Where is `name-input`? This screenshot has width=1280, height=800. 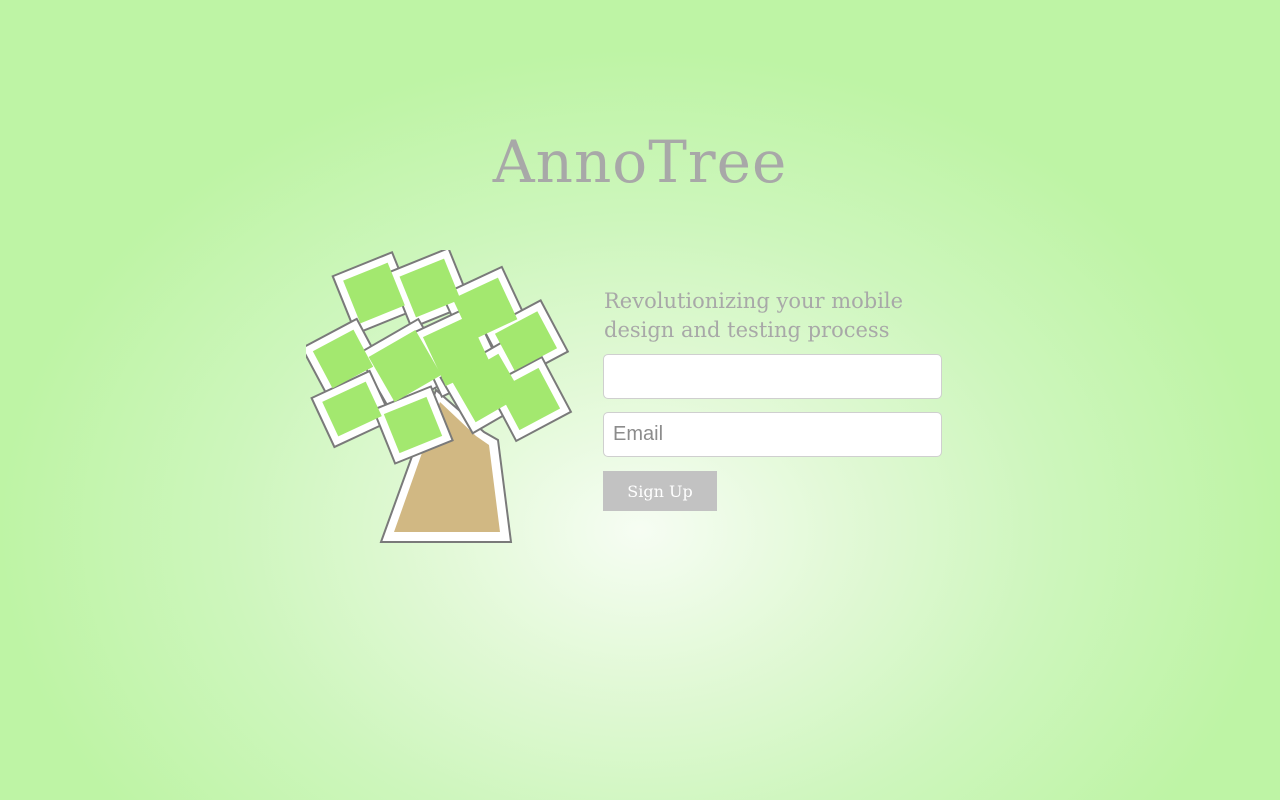
name-input is located at coordinates (772, 376).